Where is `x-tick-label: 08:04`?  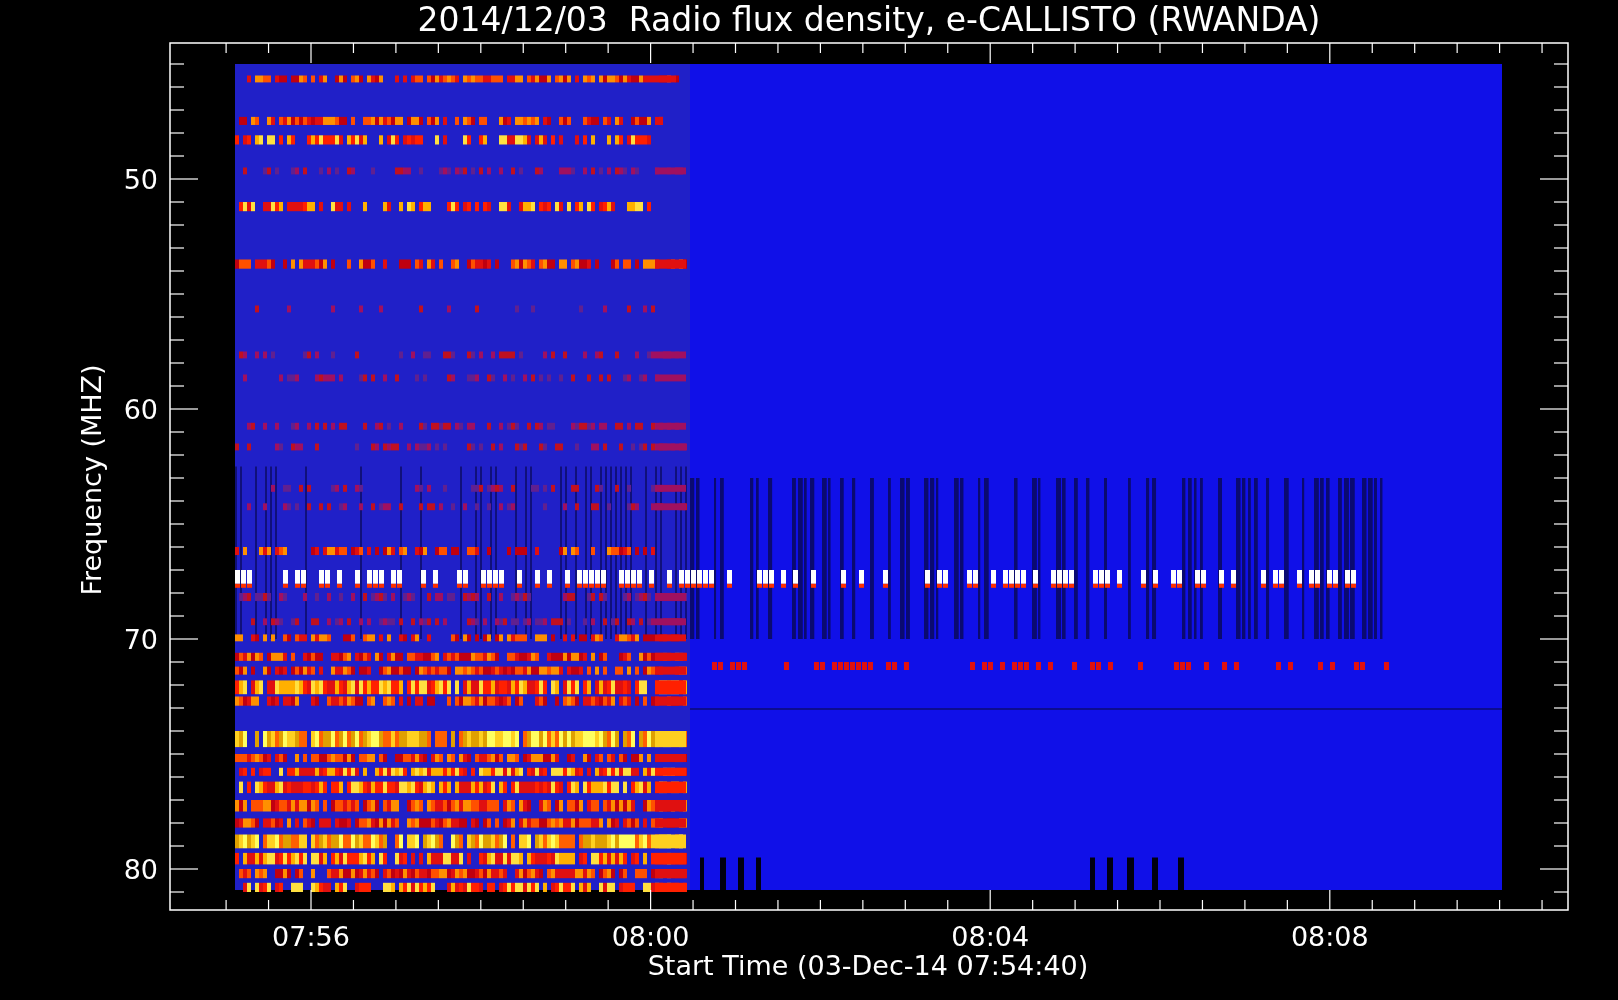 x-tick-label: 08:04 is located at coordinates (990, 936).